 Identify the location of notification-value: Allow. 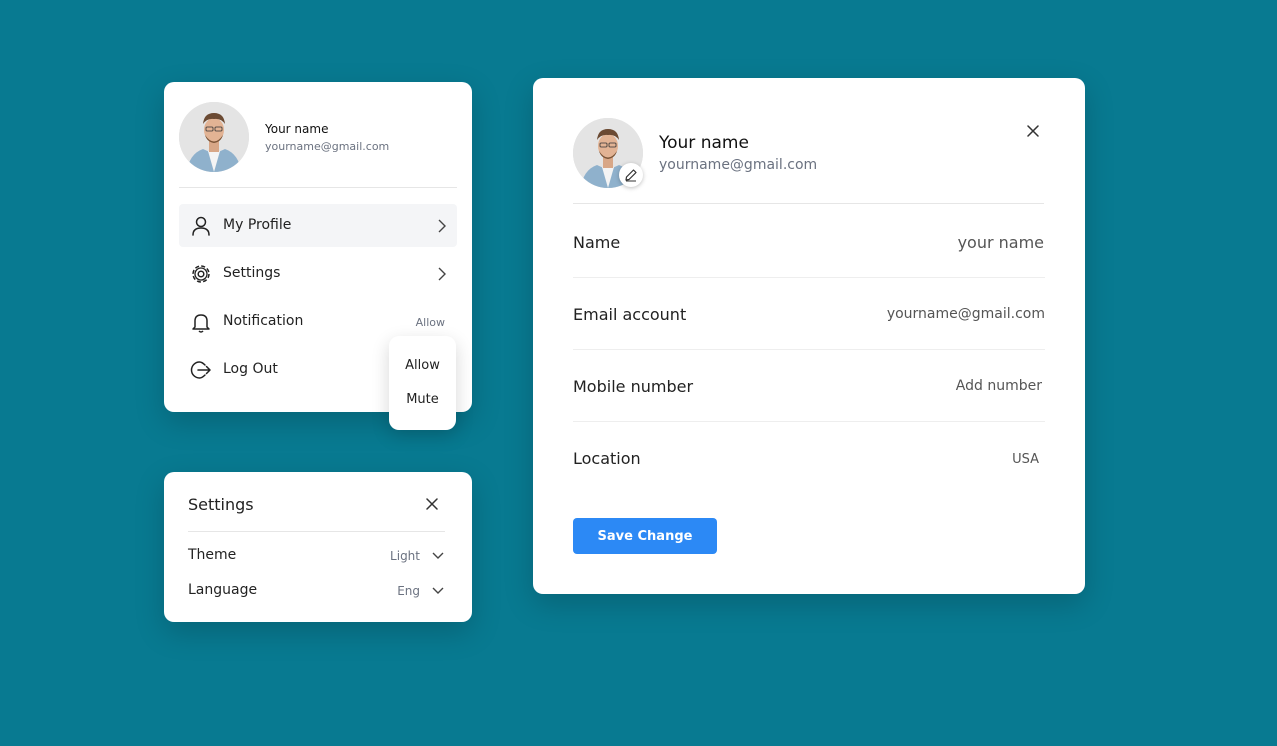
(430, 322).